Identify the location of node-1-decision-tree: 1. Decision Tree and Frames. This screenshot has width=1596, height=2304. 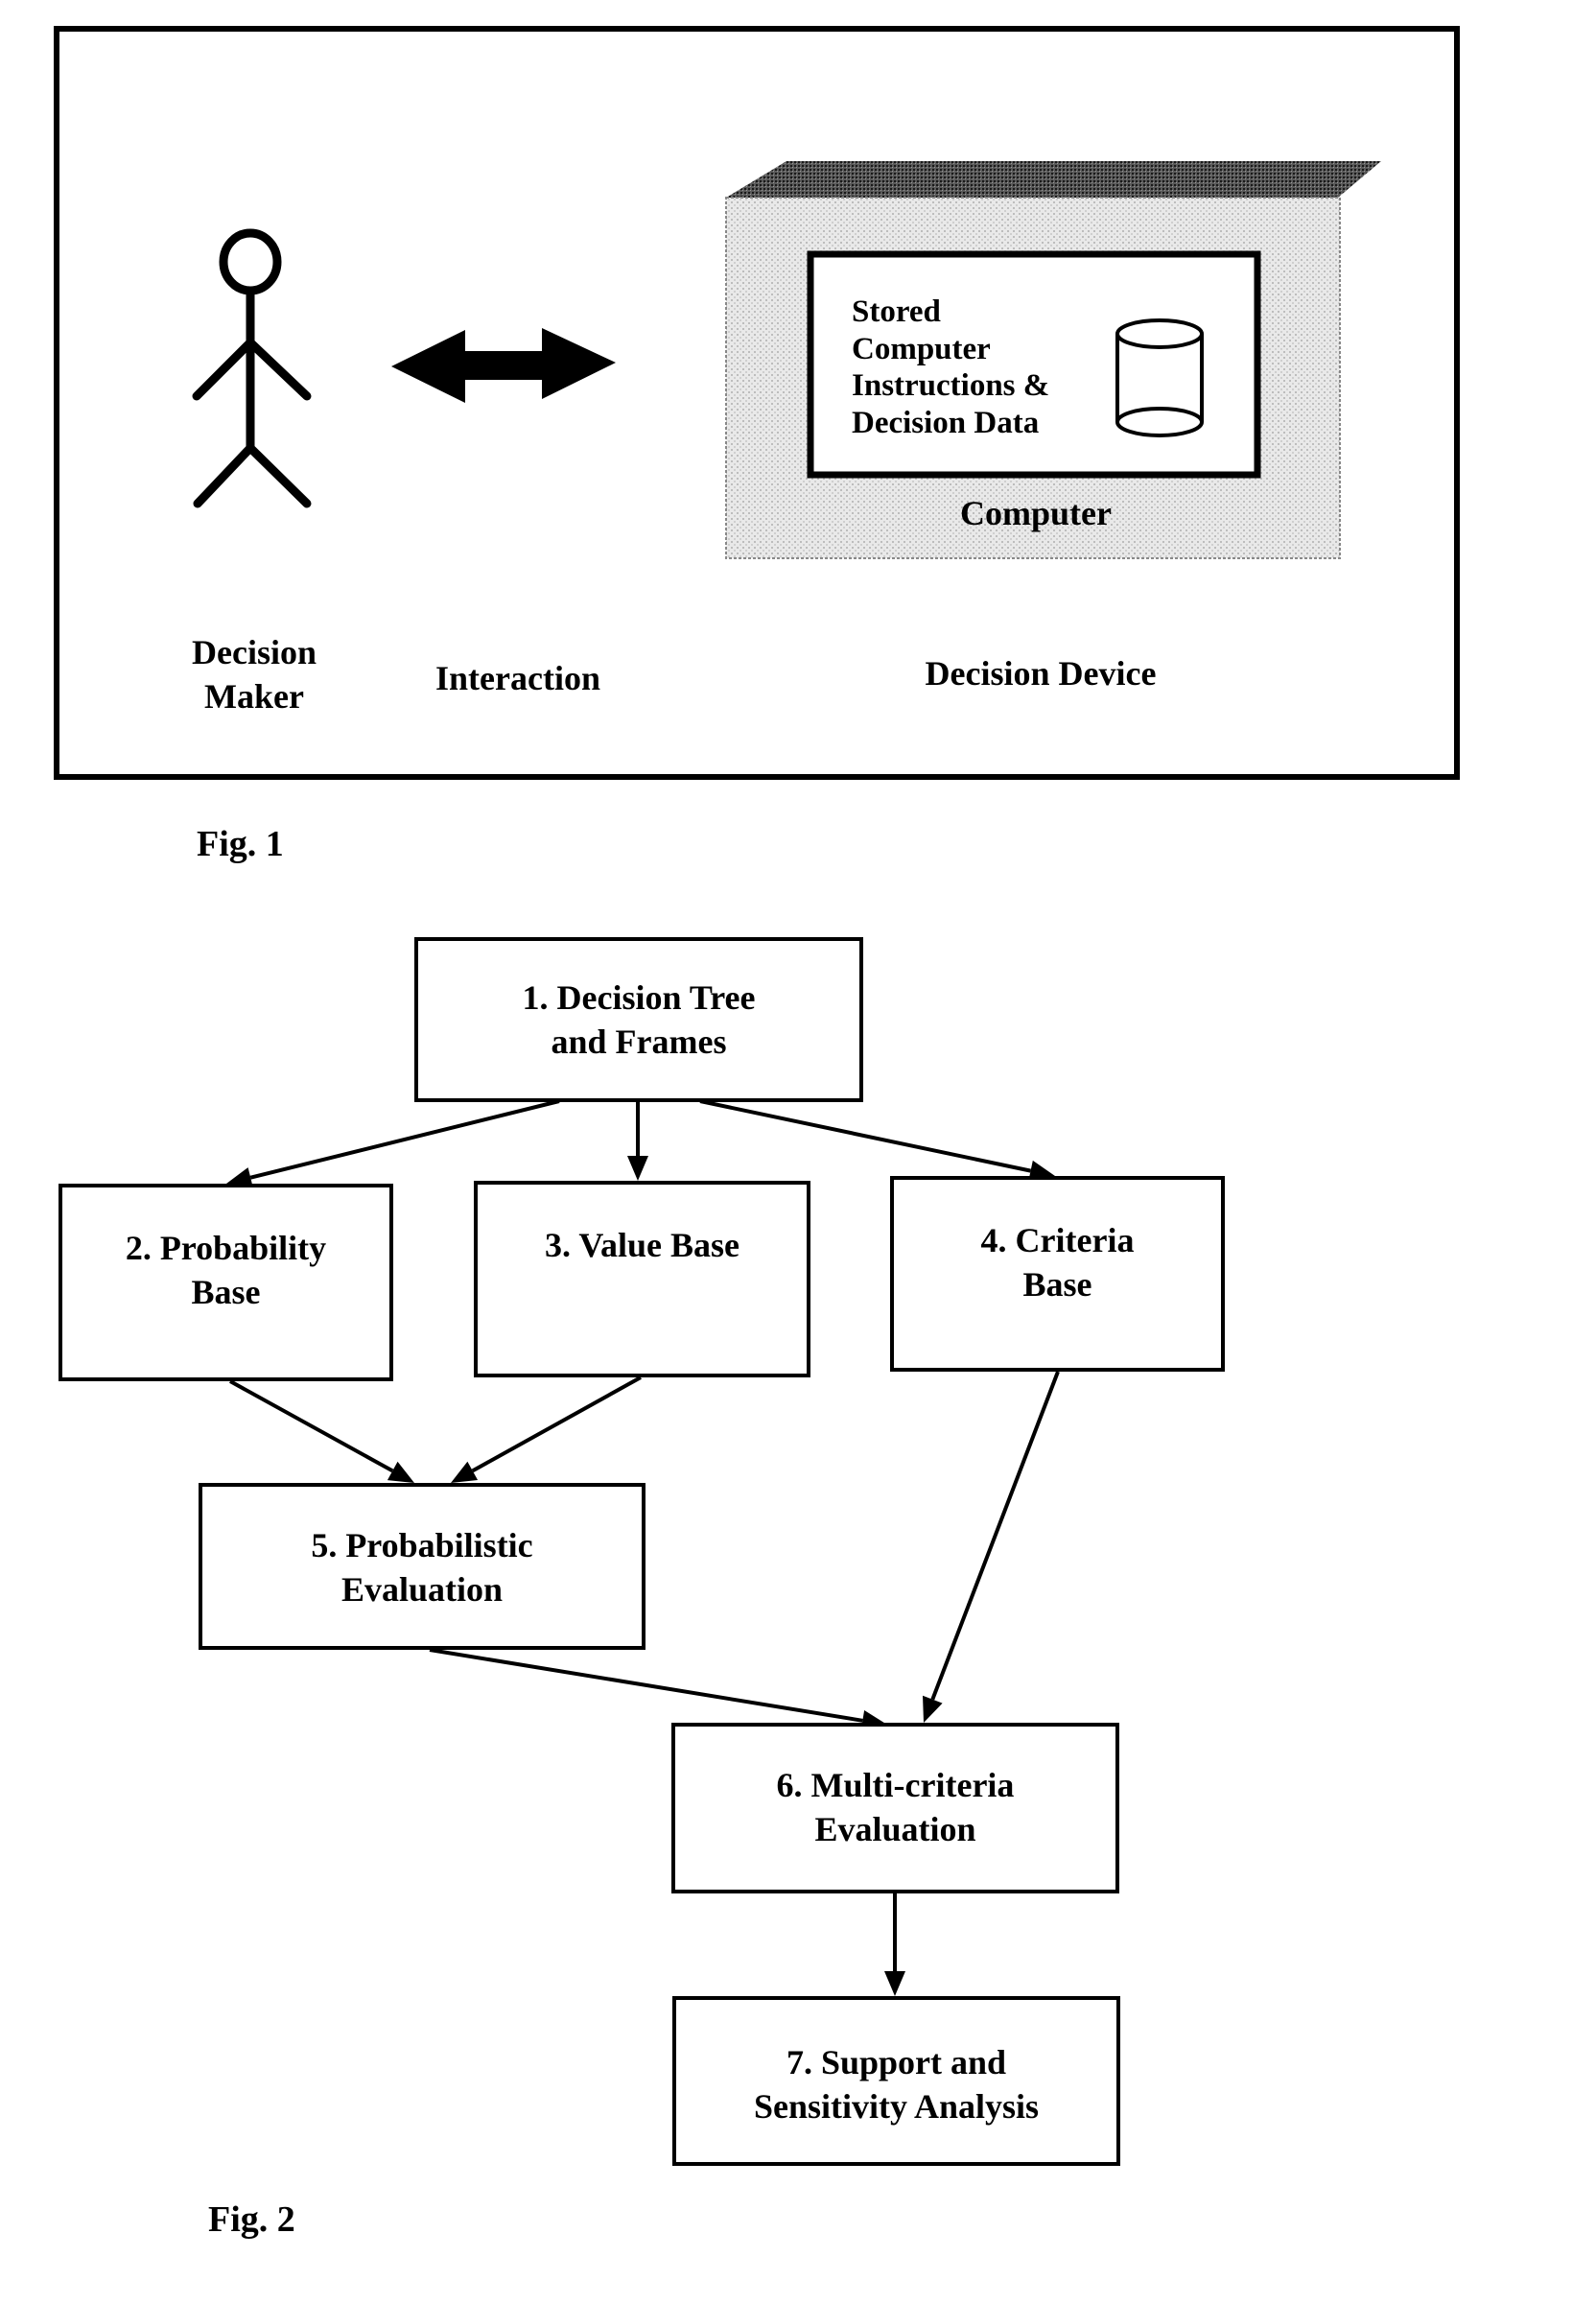
(638, 1020).